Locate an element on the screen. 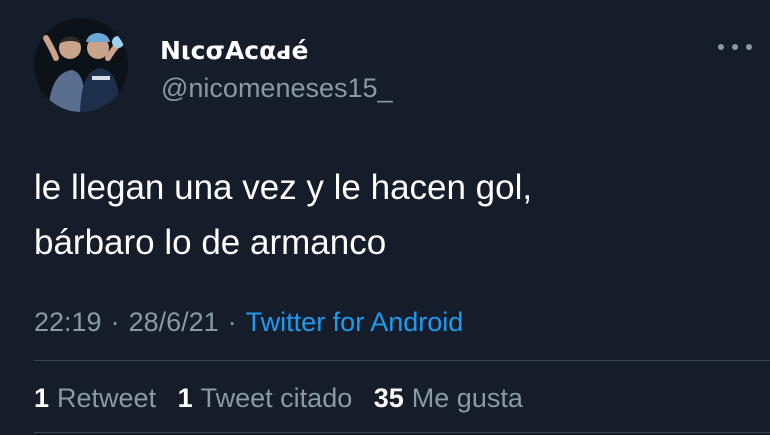 This screenshot has width=770, height=435. retweets-count: 1 is located at coordinates (42, 398).